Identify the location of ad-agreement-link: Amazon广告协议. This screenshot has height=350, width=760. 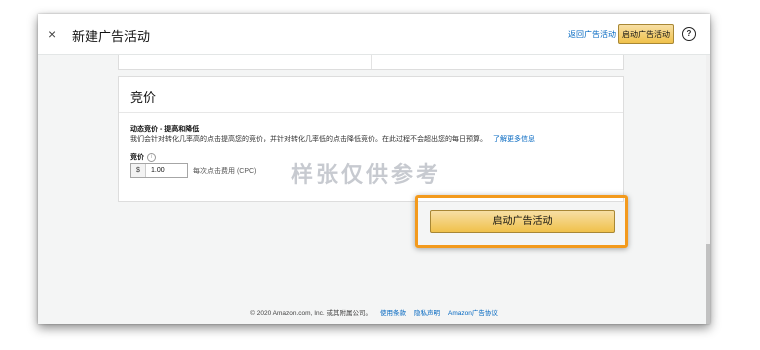
(473, 313).